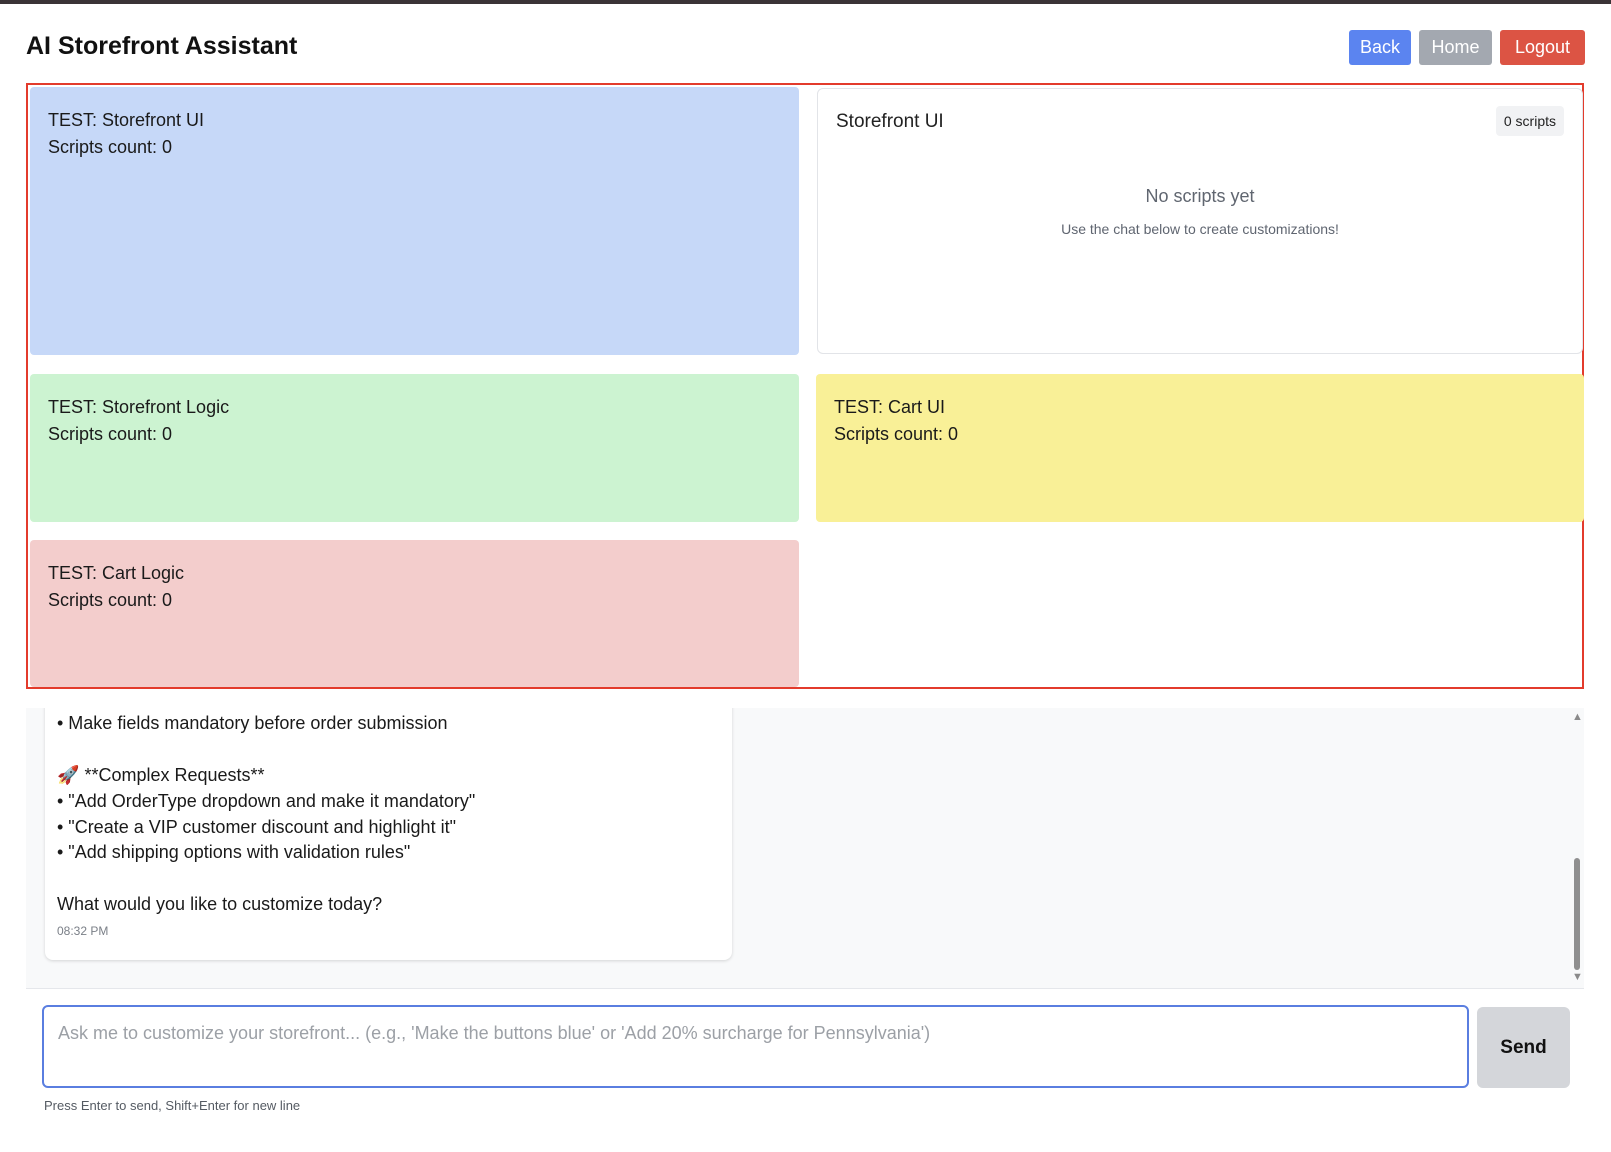  What do you see at coordinates (116, 573) in the screenshot?
I see `panel-title: TEST: Cart Logic` at bounding box center [116, 573].